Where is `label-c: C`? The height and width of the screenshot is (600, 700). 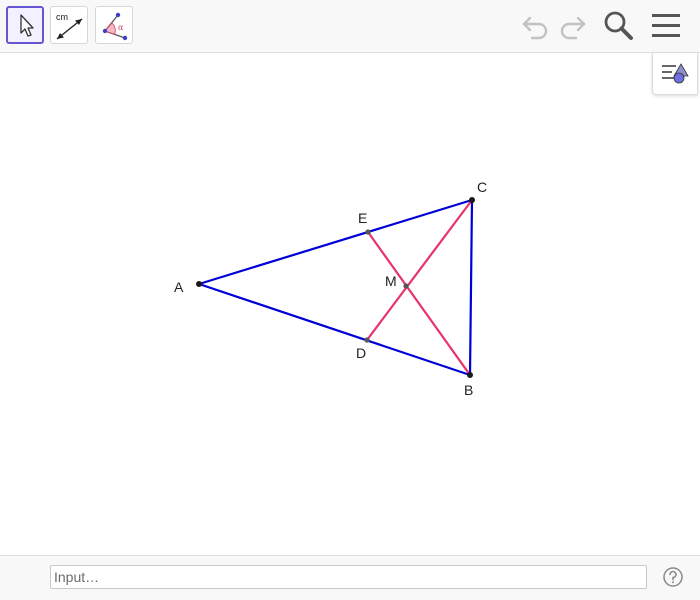 label-c: C is located at coordinates (482, 187).